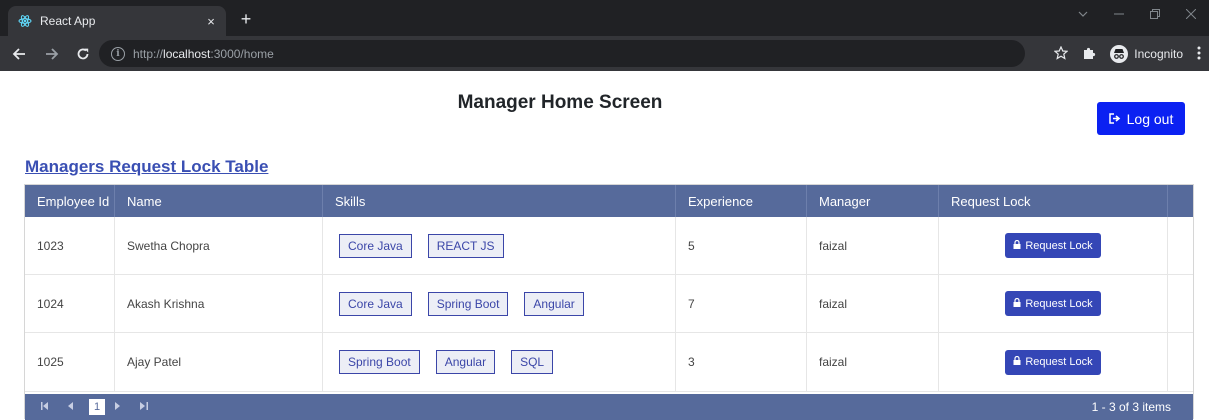  I want to click on column-header-request-lock: Request Lock, so click(1053, 201).